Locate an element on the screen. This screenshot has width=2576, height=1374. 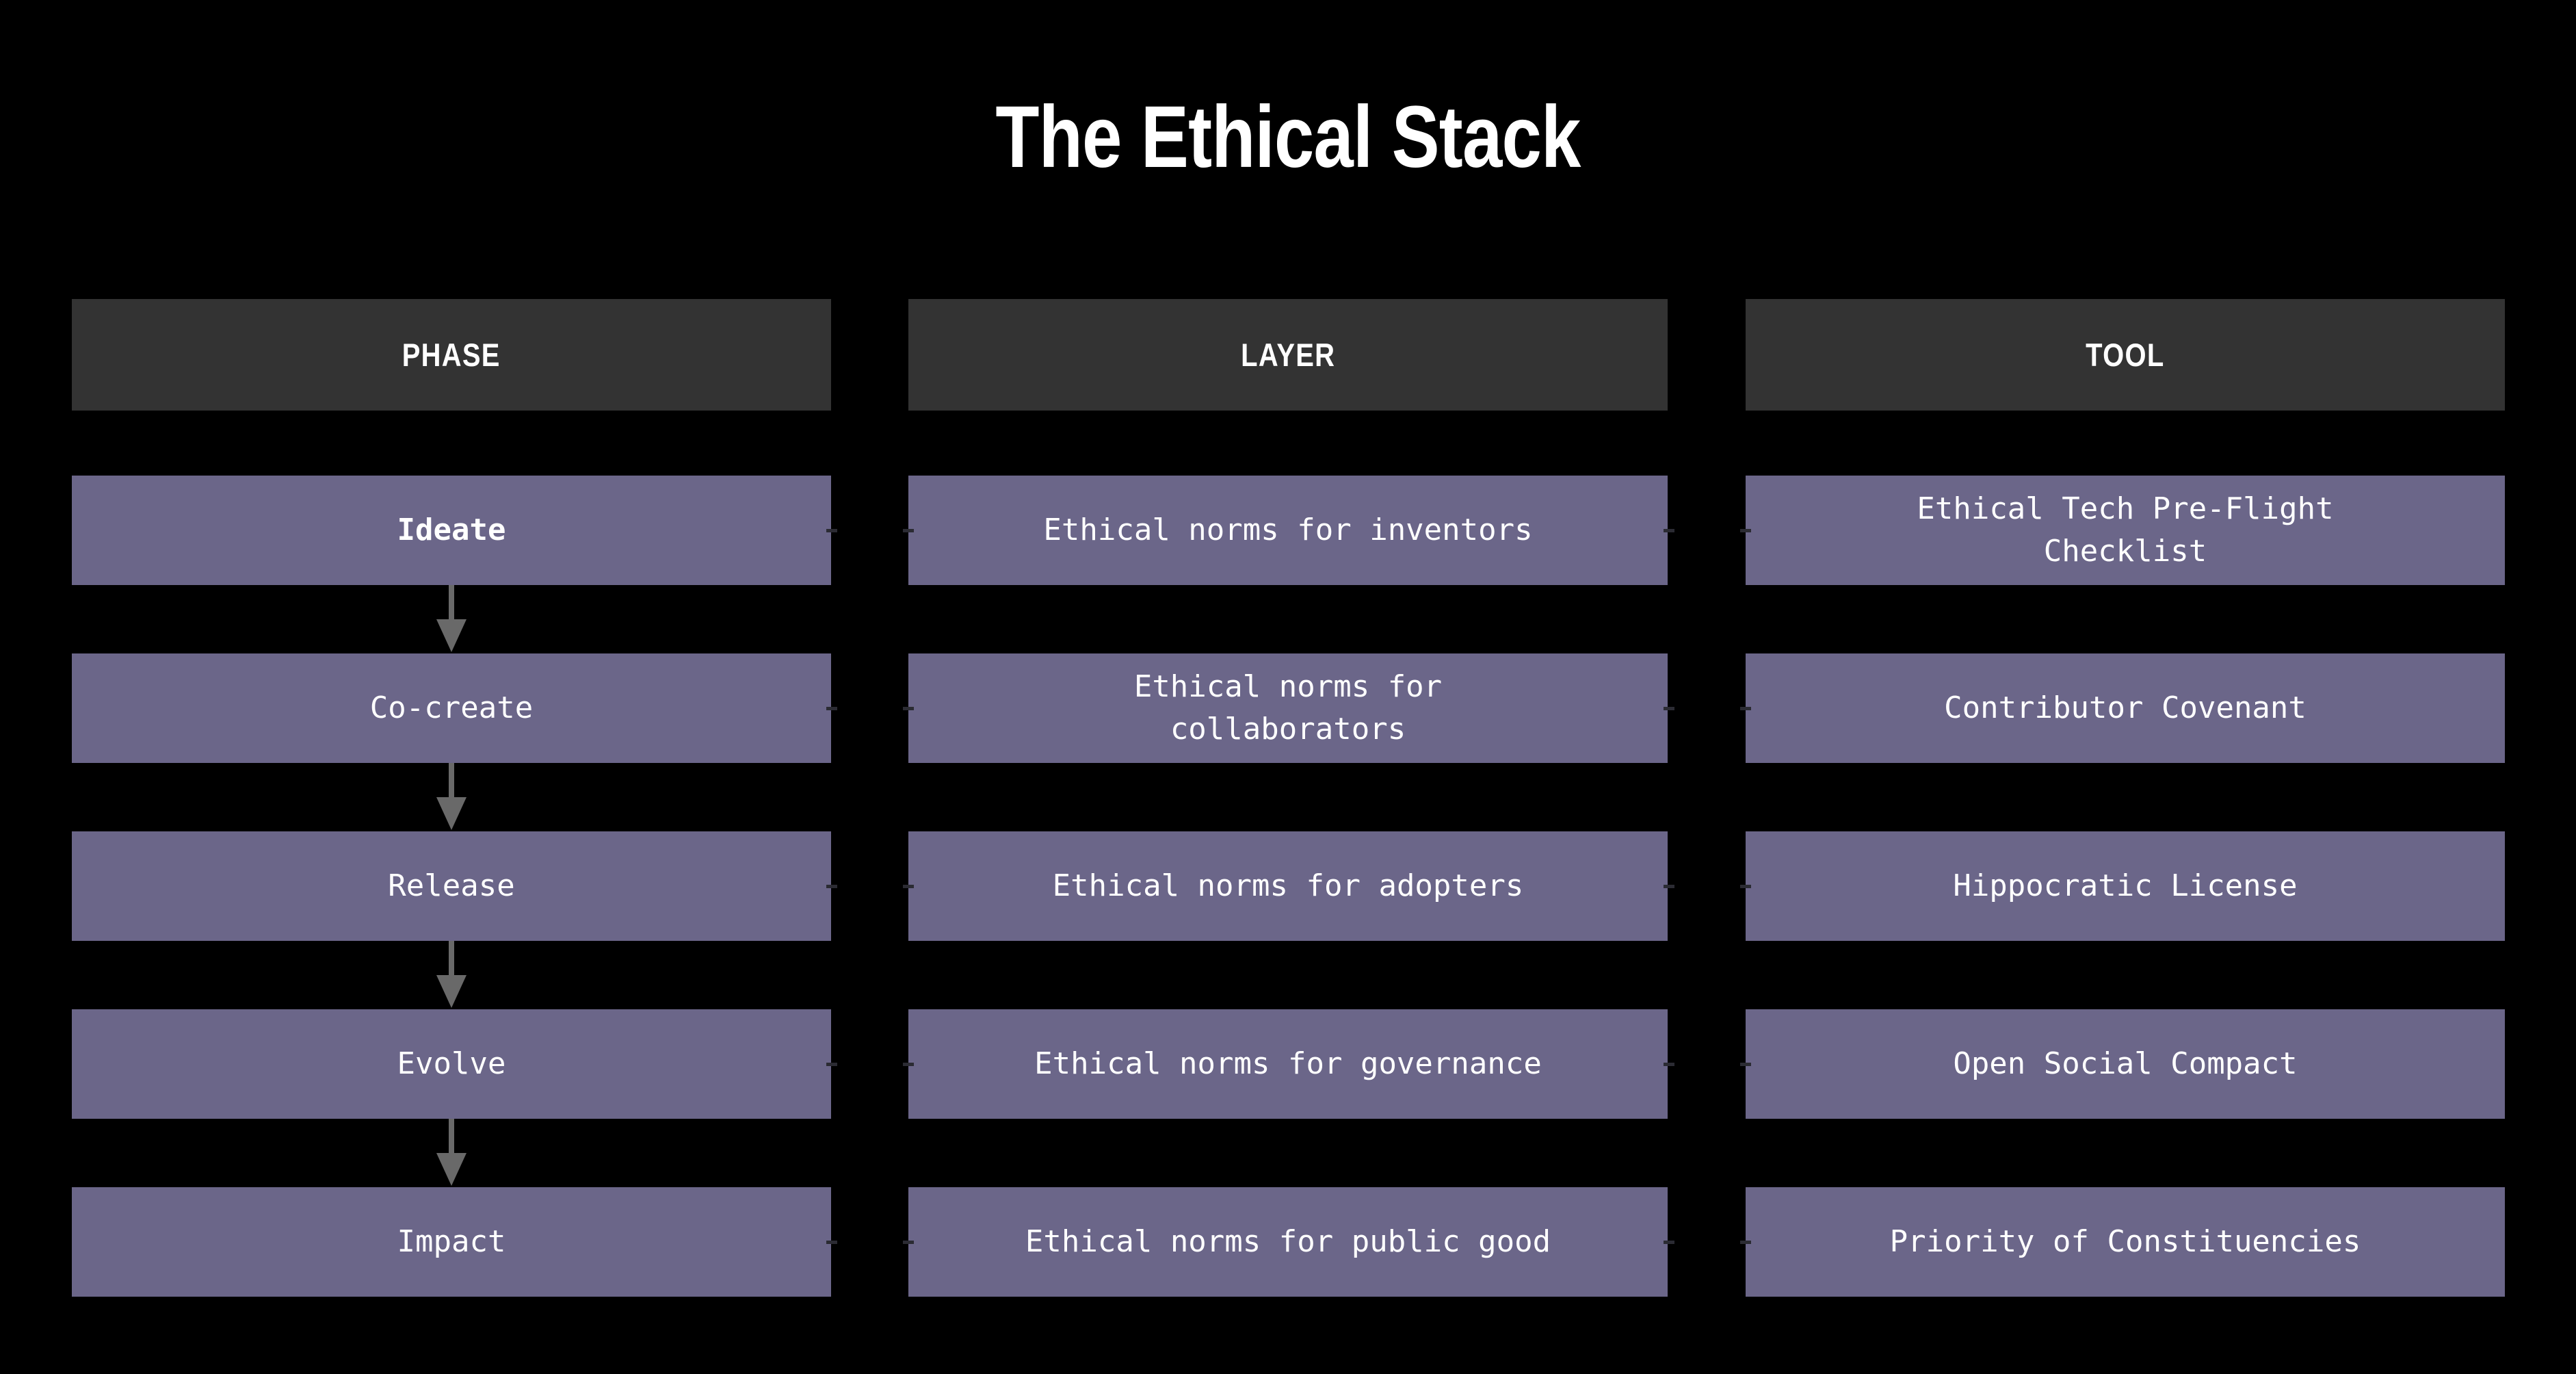
cell-label-tool-0: Ethical Tech Pre-Flight Checklist is located at coordinates (2125, 530).